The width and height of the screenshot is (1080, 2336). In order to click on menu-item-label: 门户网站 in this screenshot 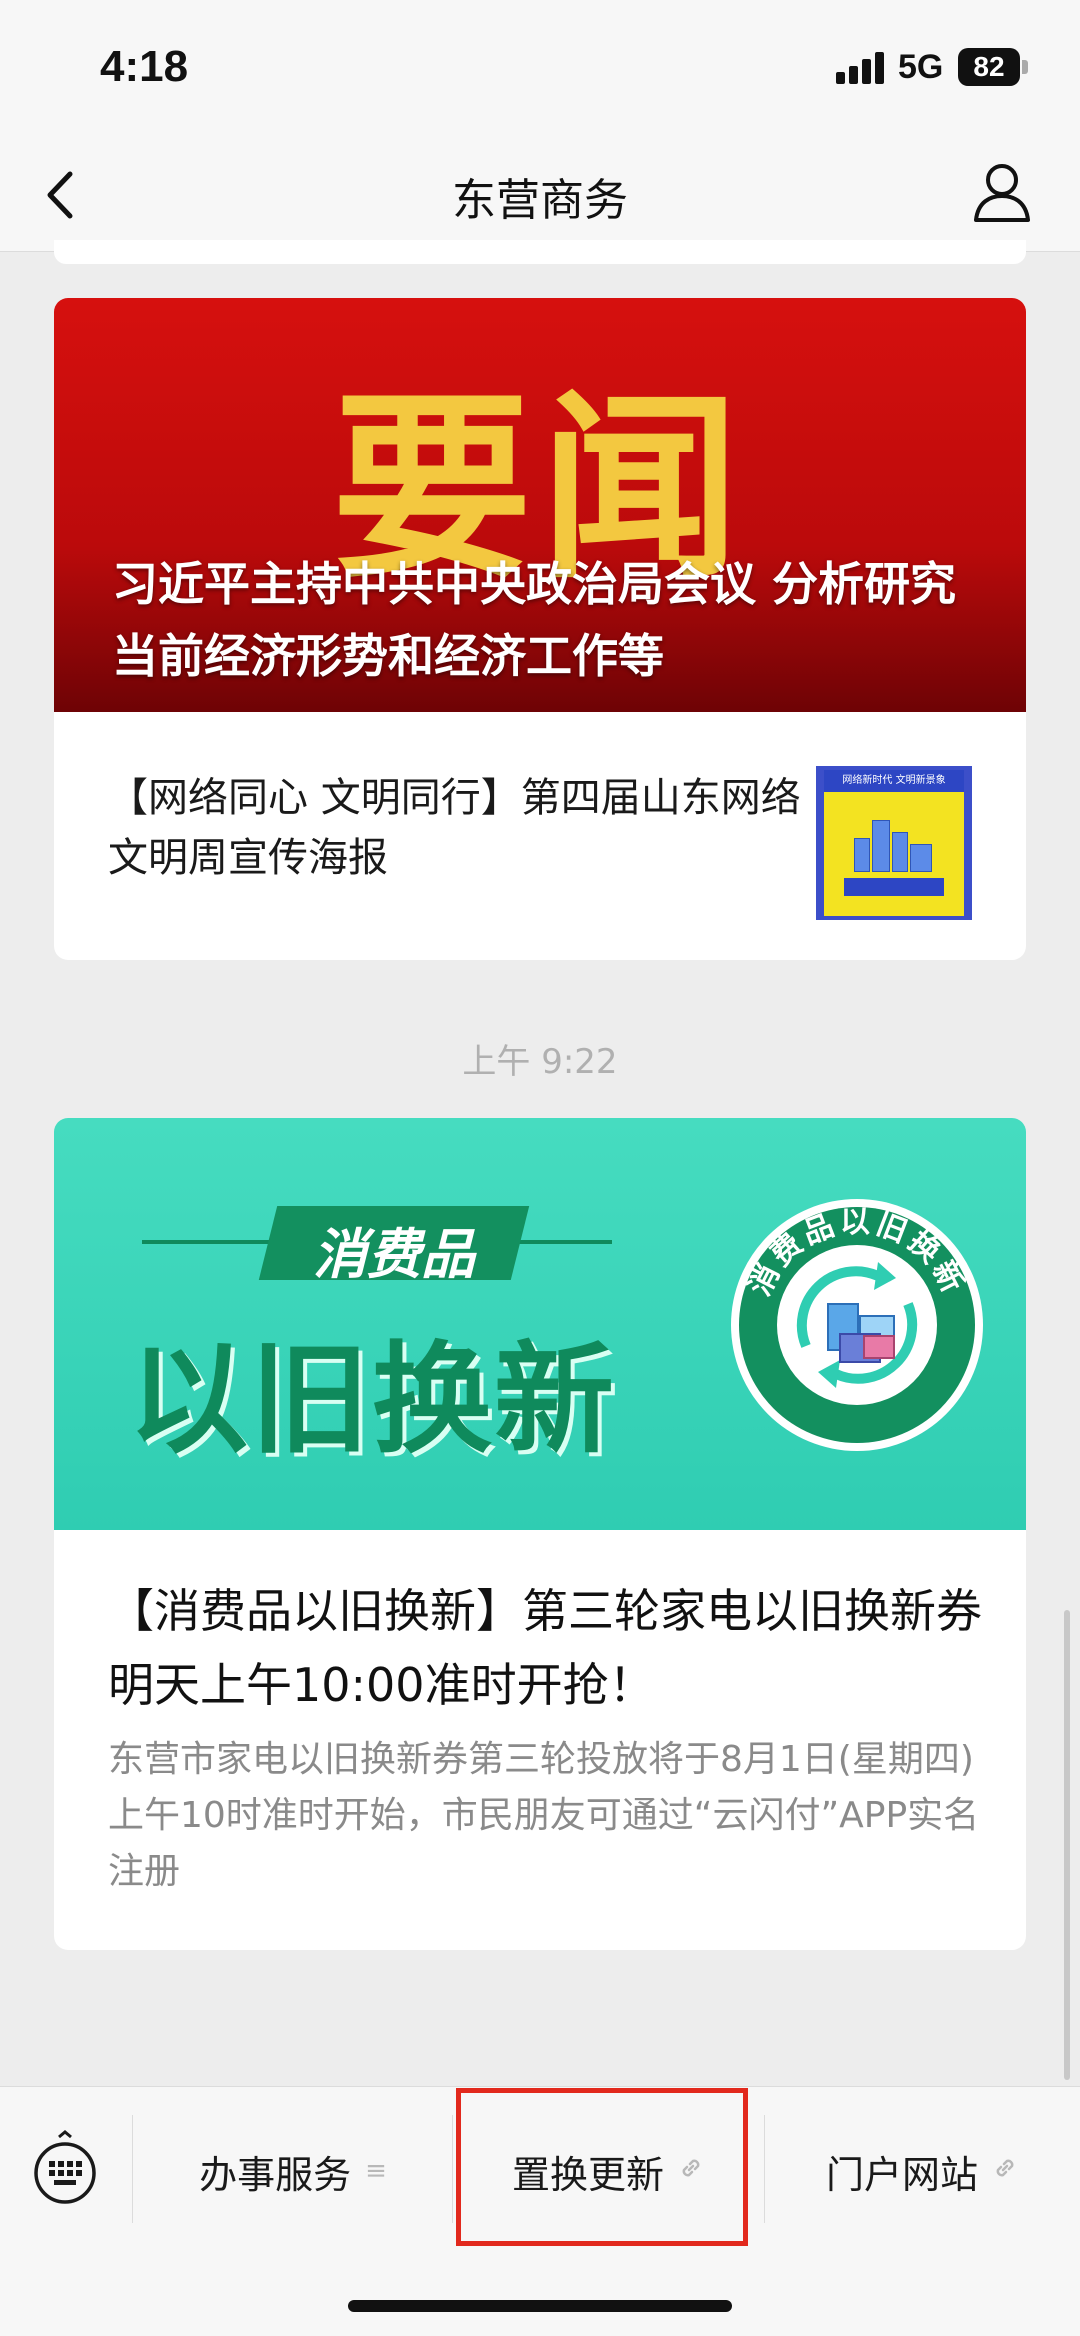, I will do `click(901, 2174)`.